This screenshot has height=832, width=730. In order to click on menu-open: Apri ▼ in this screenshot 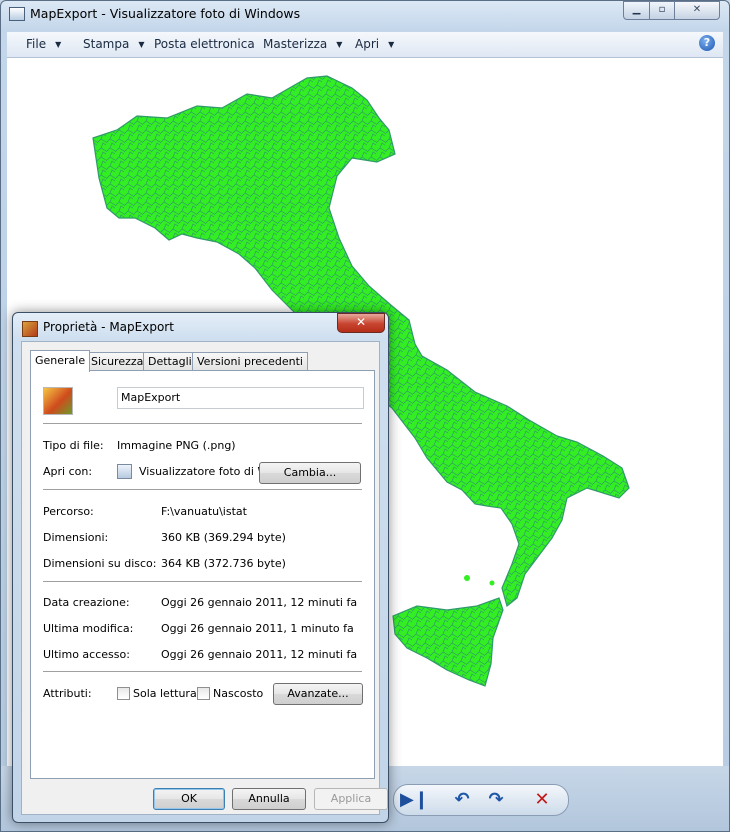, I will do `click(374, 44)`.